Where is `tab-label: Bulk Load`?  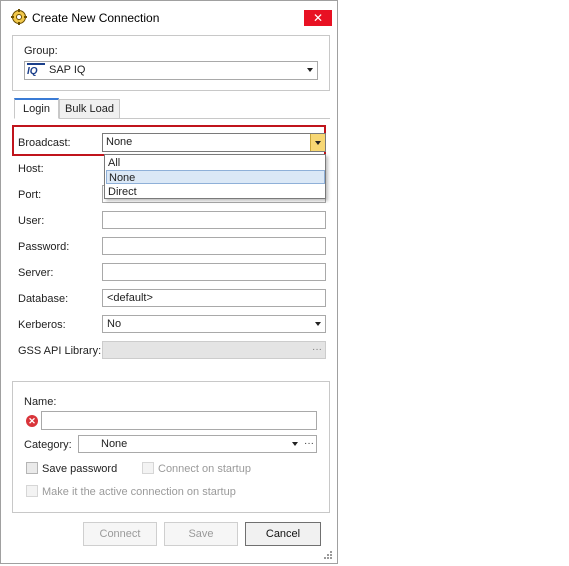 tab-label: Bulk Load is located at coordinates (89, 109).